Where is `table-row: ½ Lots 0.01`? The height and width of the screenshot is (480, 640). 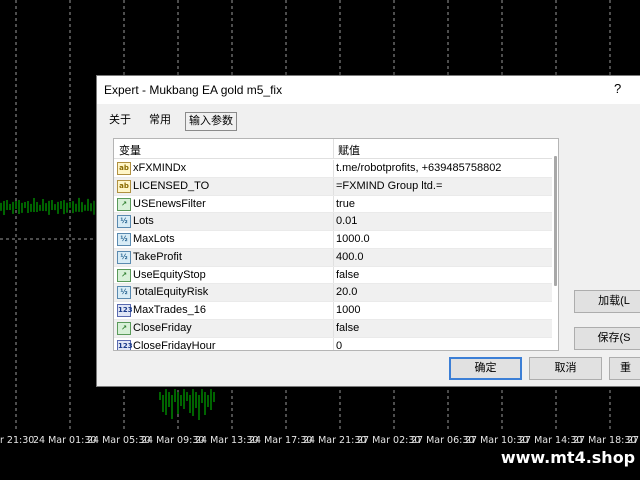 table-row: ½ Lots 0.01 is located at coordinates (333, 222).